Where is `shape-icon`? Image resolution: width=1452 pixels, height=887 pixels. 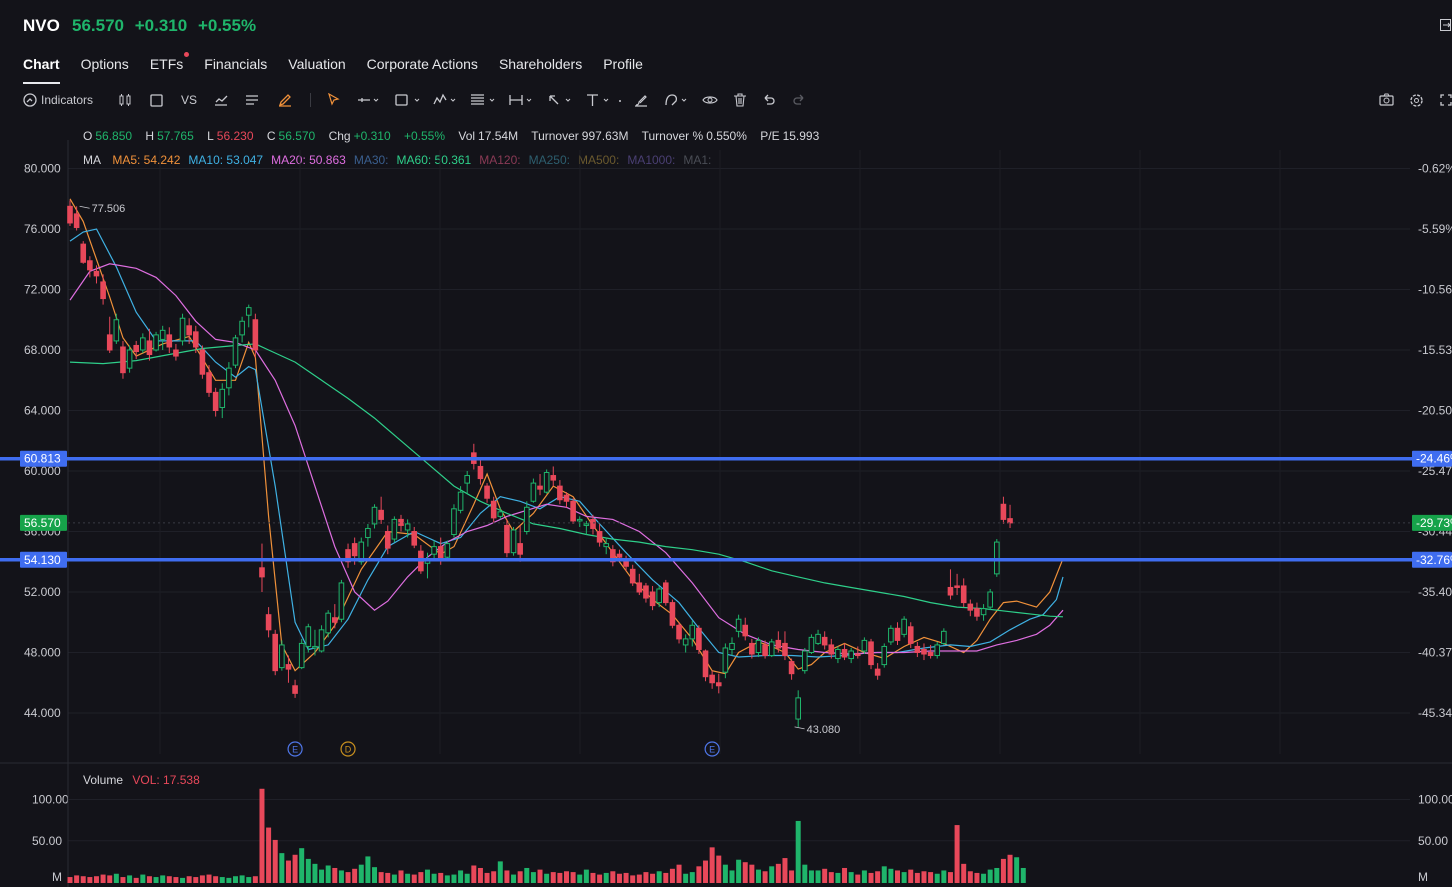
shape-icon is located at coordinates (408, 100).